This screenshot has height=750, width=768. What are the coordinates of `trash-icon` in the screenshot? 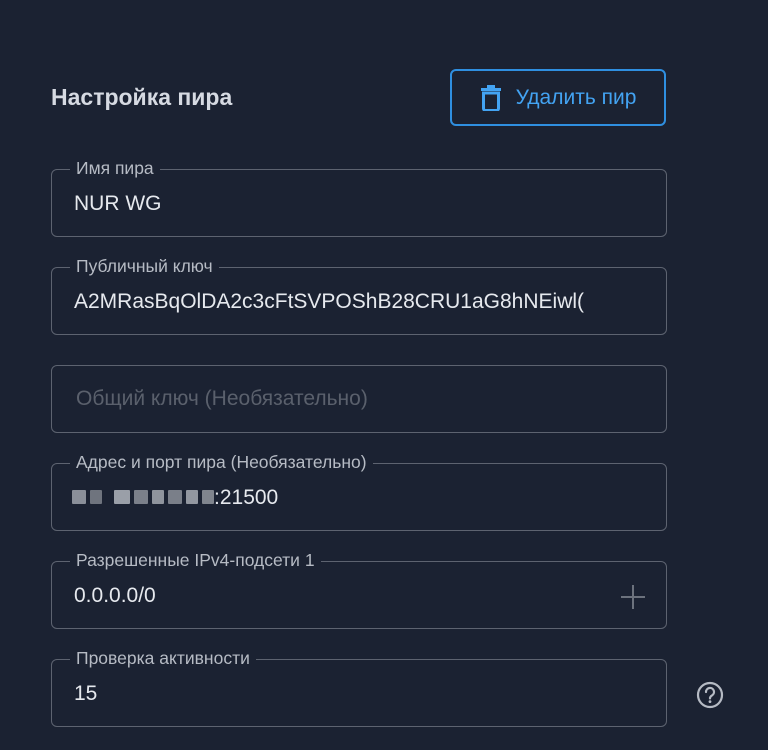 It's located at (491, 97).